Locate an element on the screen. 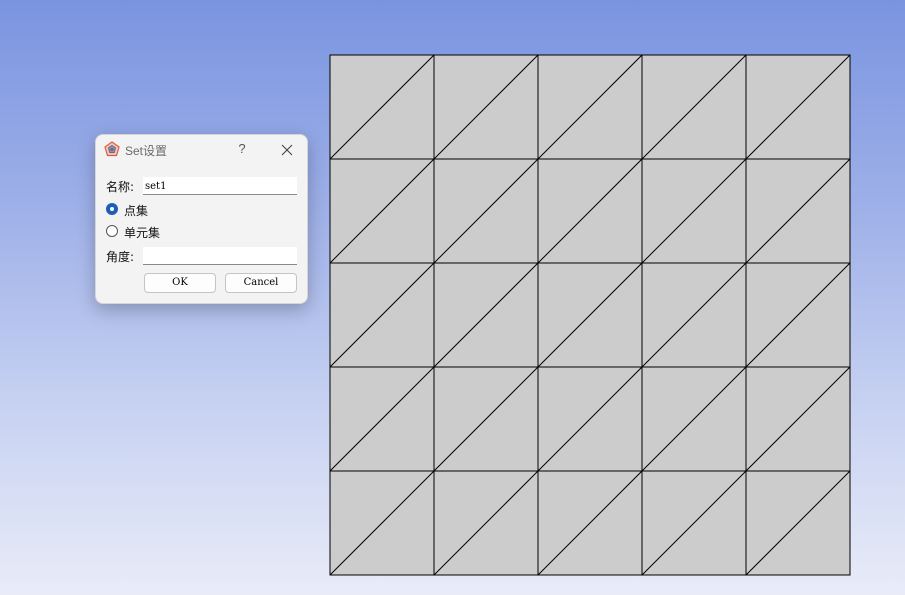  angle-label: 角度: is located at coordinates (120, 257).